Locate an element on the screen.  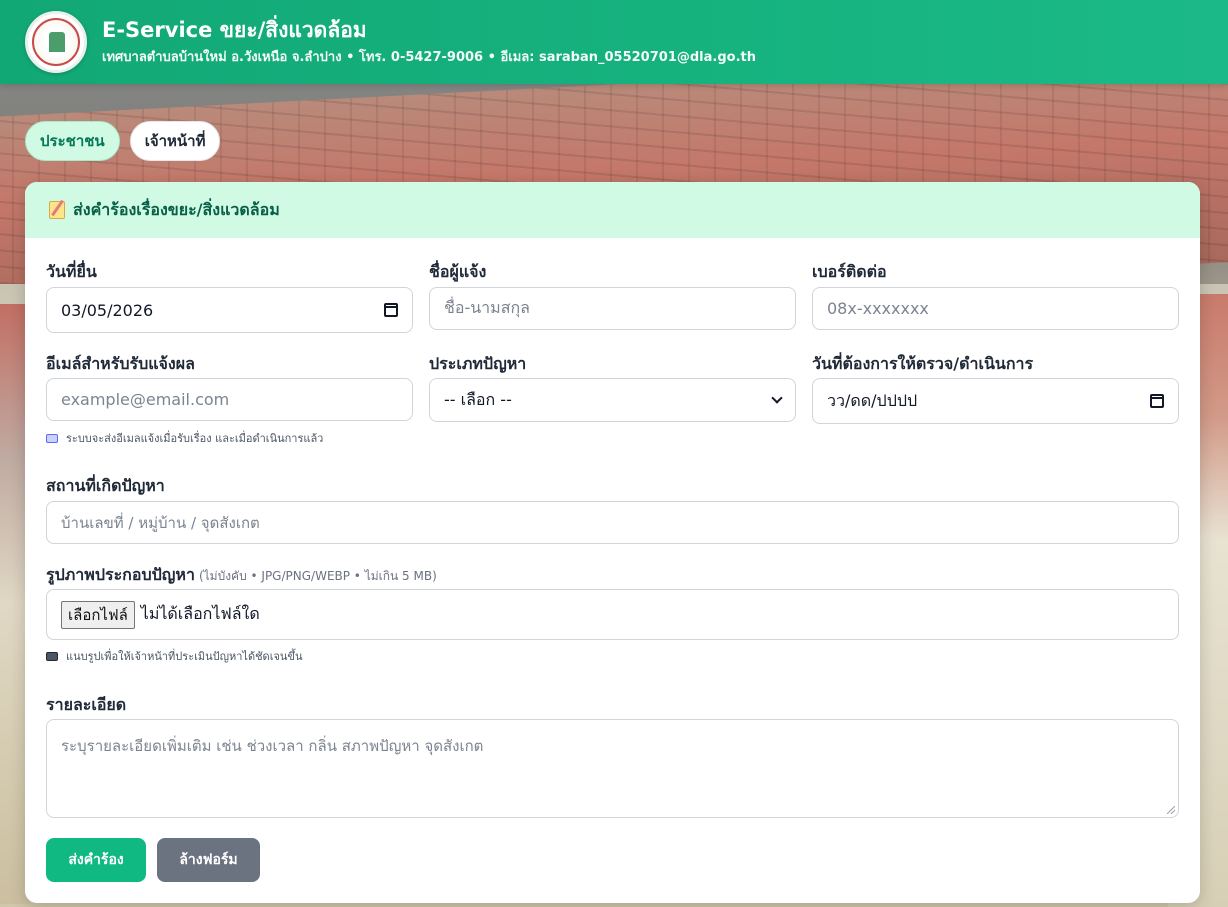
photo-label: รูปภาพประกอบปัญหา is located at coordinates (120, 574).